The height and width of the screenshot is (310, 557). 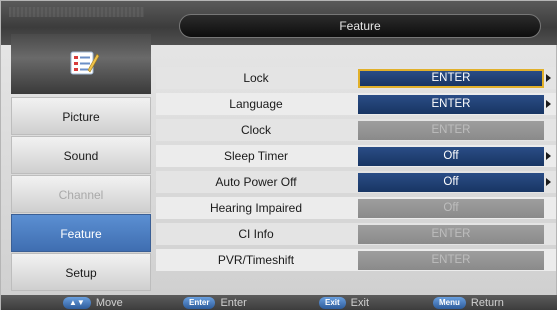 What do you see at coordinates (81, 272) in the screenshot?
I see `sidebar-item-setup: Setup` at bounding box center [81, 272].